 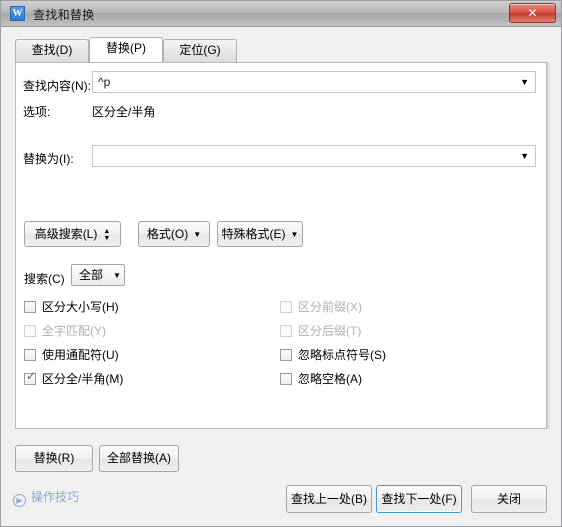 I want to click on scope-value: 全部, so click(x=91, y=275).